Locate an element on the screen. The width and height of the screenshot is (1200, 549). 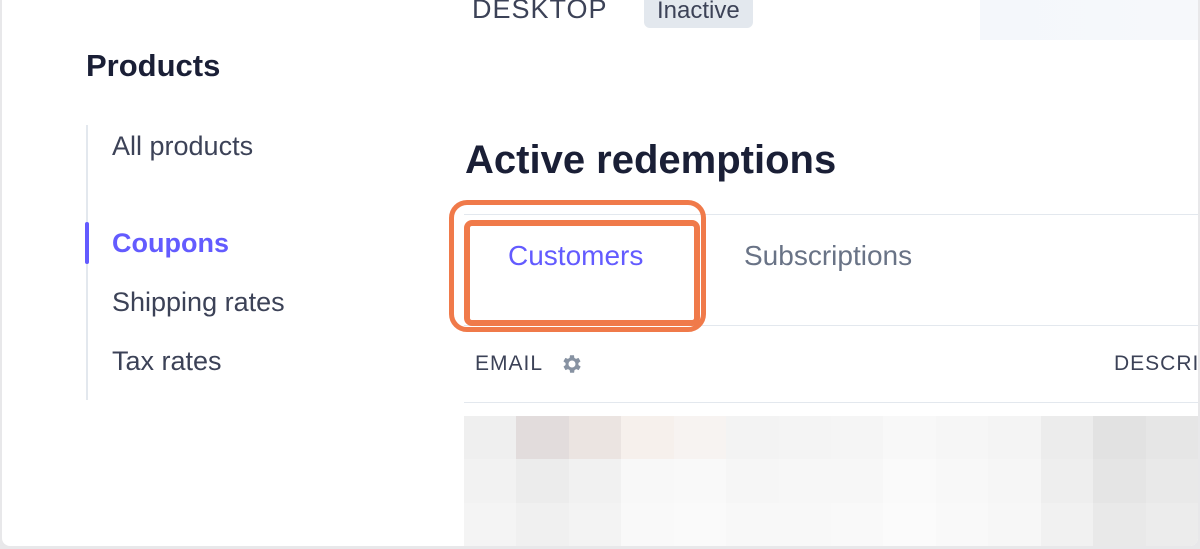
tab-active-underline is located at coordinates (584, 322).